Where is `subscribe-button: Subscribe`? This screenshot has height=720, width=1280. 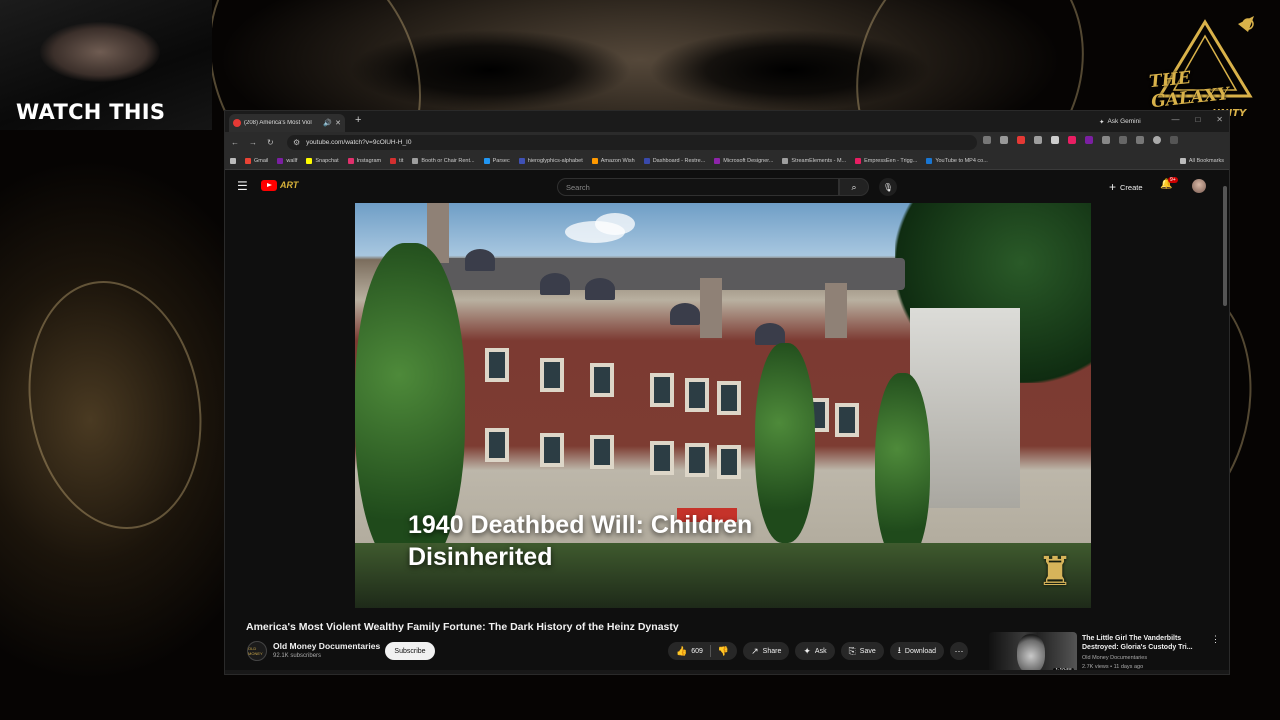 subscribe-button: Subscribe is located at coordinates (410, 651).